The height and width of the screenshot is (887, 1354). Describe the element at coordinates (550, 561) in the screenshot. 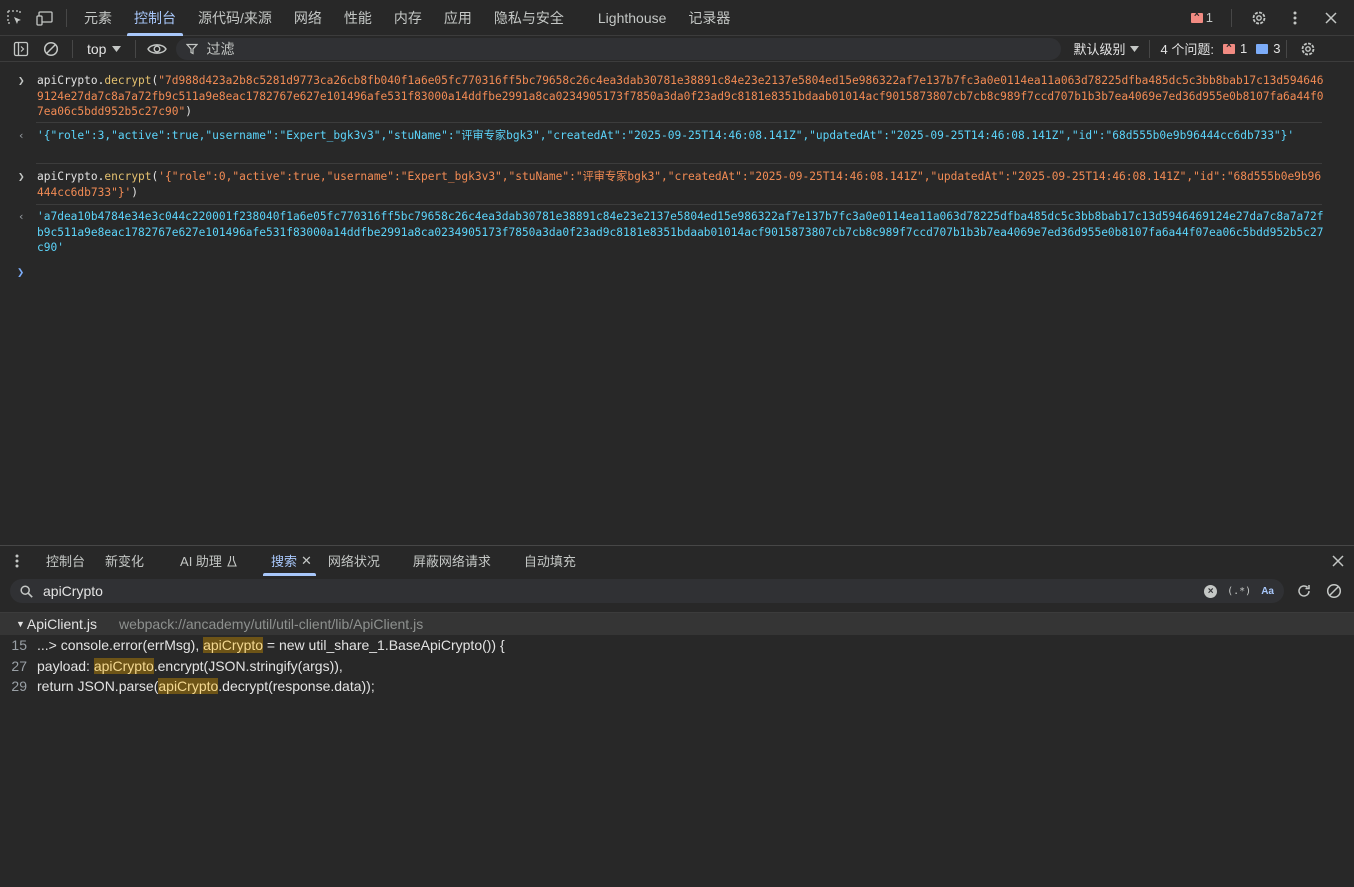

I see `drawer-tab-autofill: 自动填充` at that location.